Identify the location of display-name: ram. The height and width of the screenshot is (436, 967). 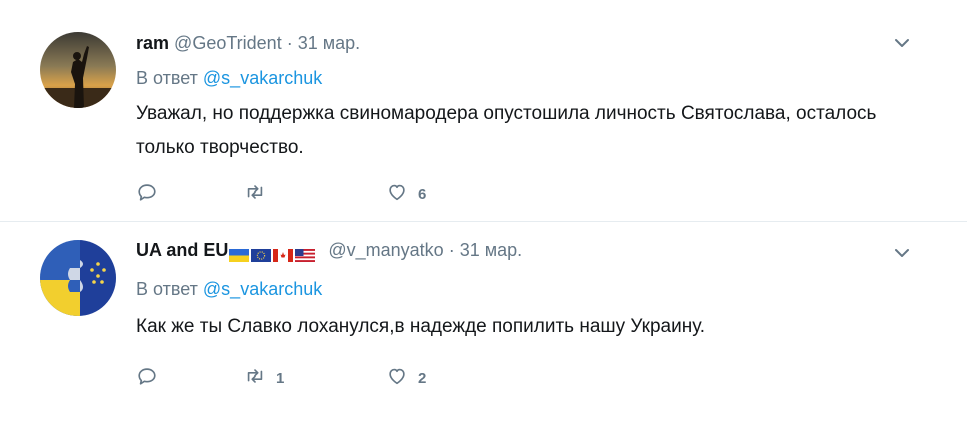
(152, 43).